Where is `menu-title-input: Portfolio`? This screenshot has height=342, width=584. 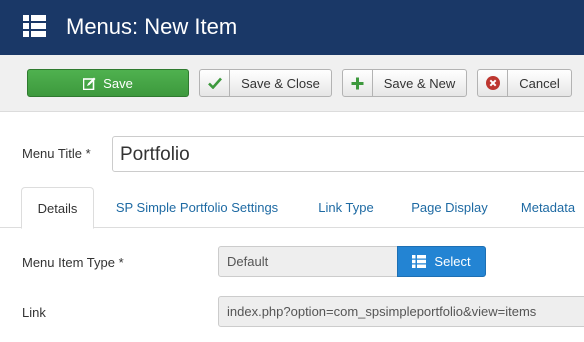 menu-title-input: Portfolio is located at coordinates (348, 154).